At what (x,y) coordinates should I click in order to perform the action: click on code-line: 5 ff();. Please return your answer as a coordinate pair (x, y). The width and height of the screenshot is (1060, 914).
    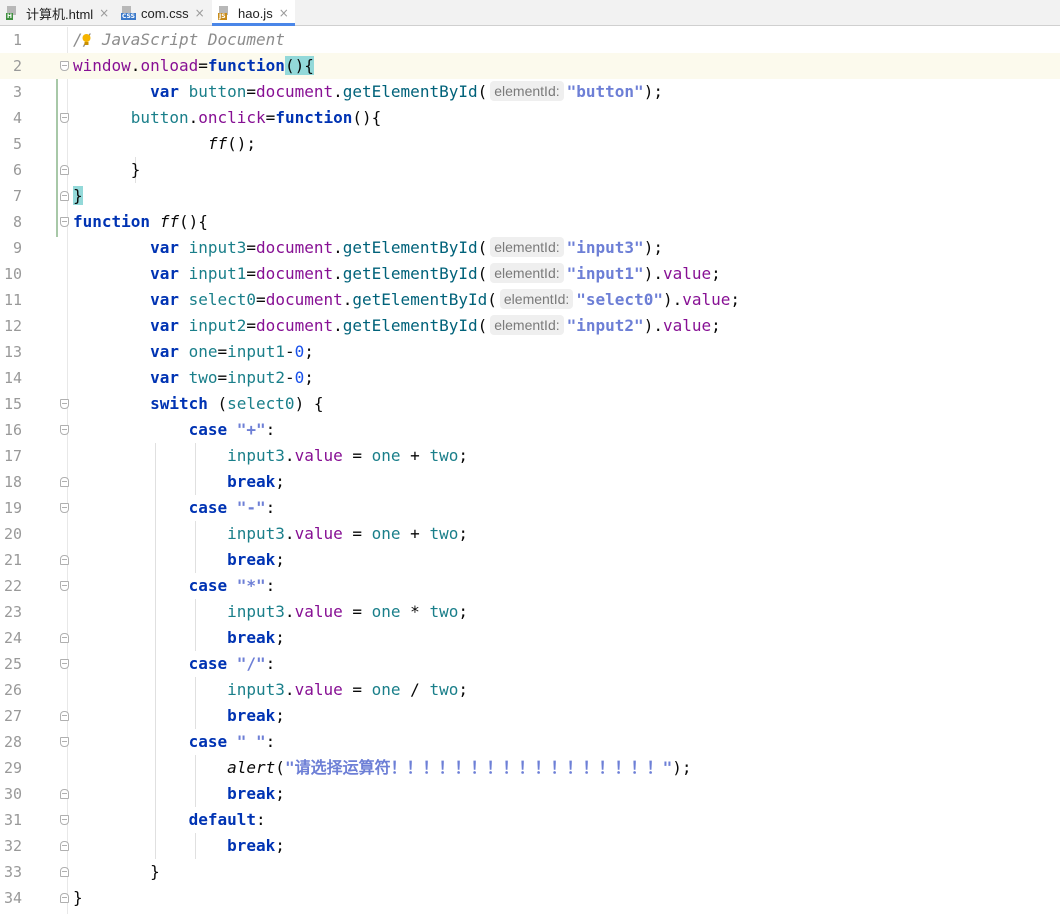
    Looking at the image, I should click on (530, 144).